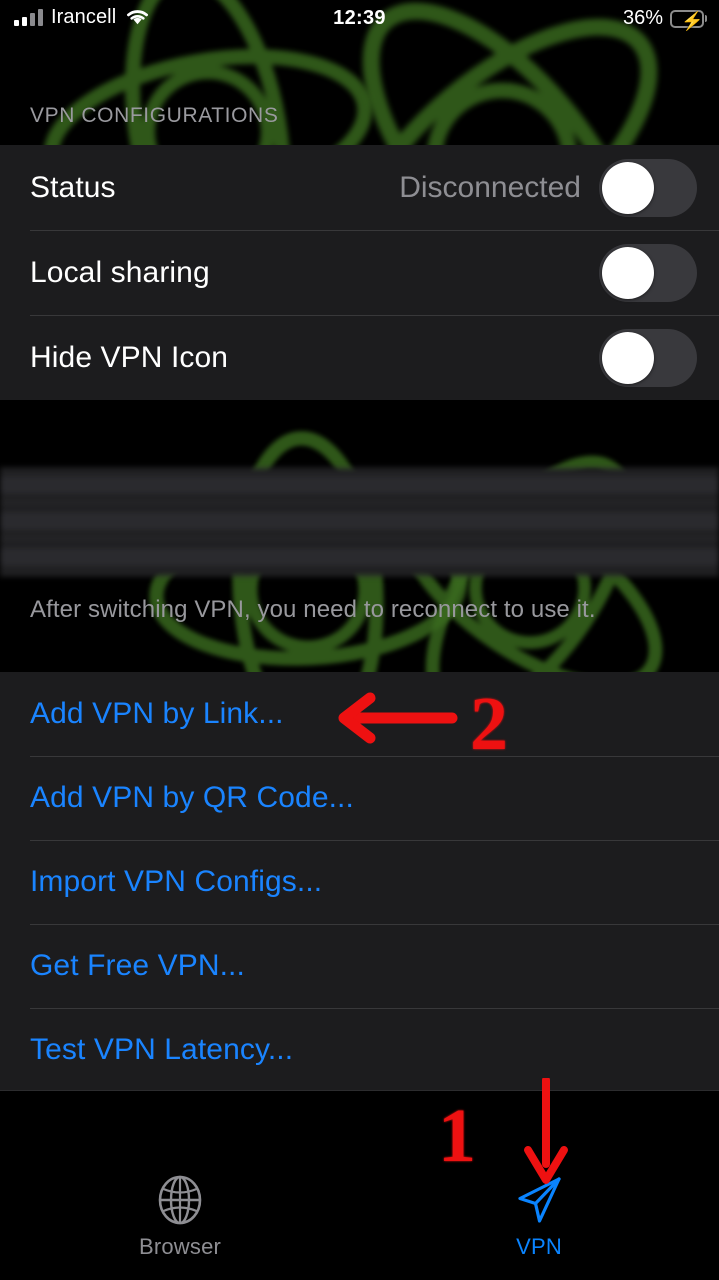  Describe the element at coordinates (648, 187) in the screenshot. I see `status-toggle` at that location.